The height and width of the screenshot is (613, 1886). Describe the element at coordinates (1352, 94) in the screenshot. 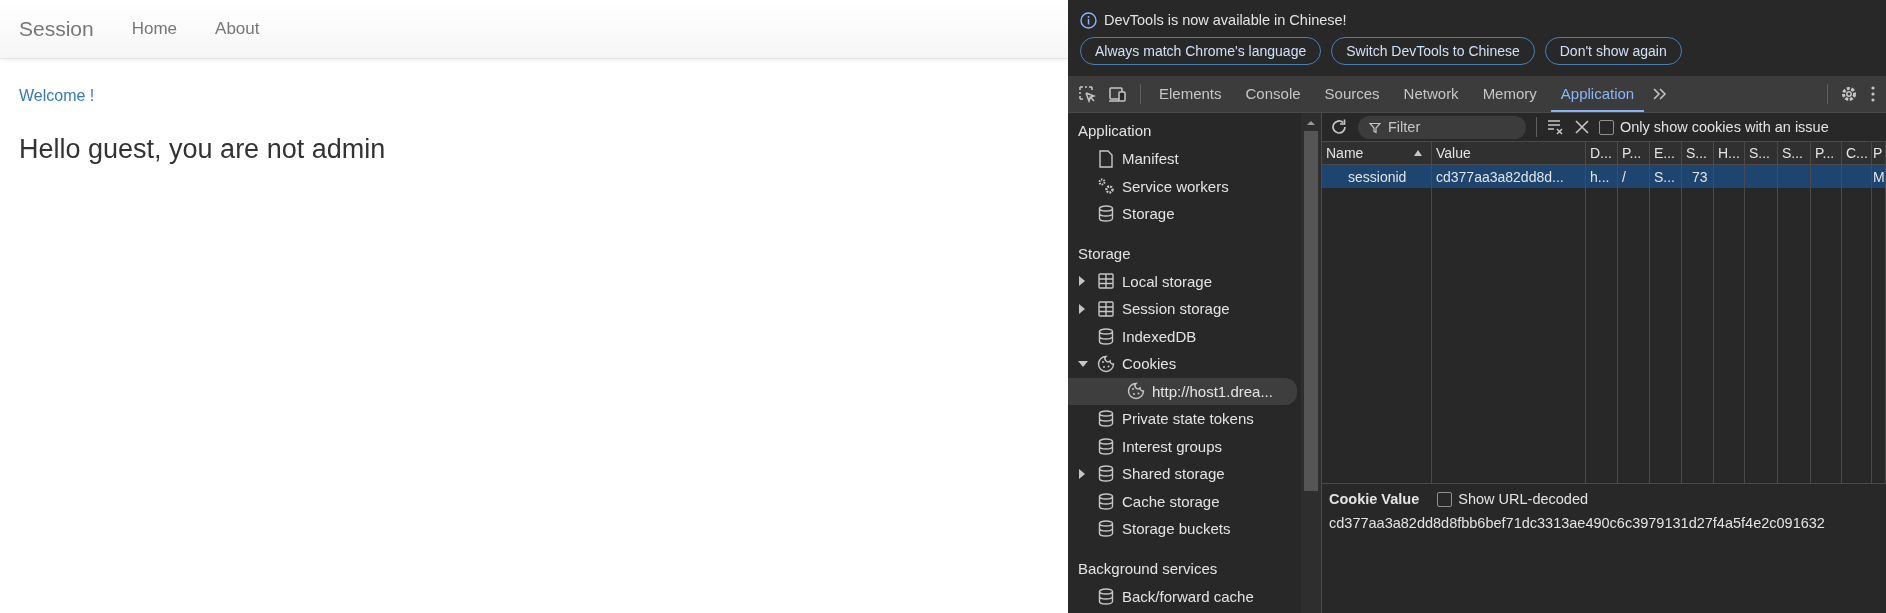

I see `devtools-tab: Sources` at that location.